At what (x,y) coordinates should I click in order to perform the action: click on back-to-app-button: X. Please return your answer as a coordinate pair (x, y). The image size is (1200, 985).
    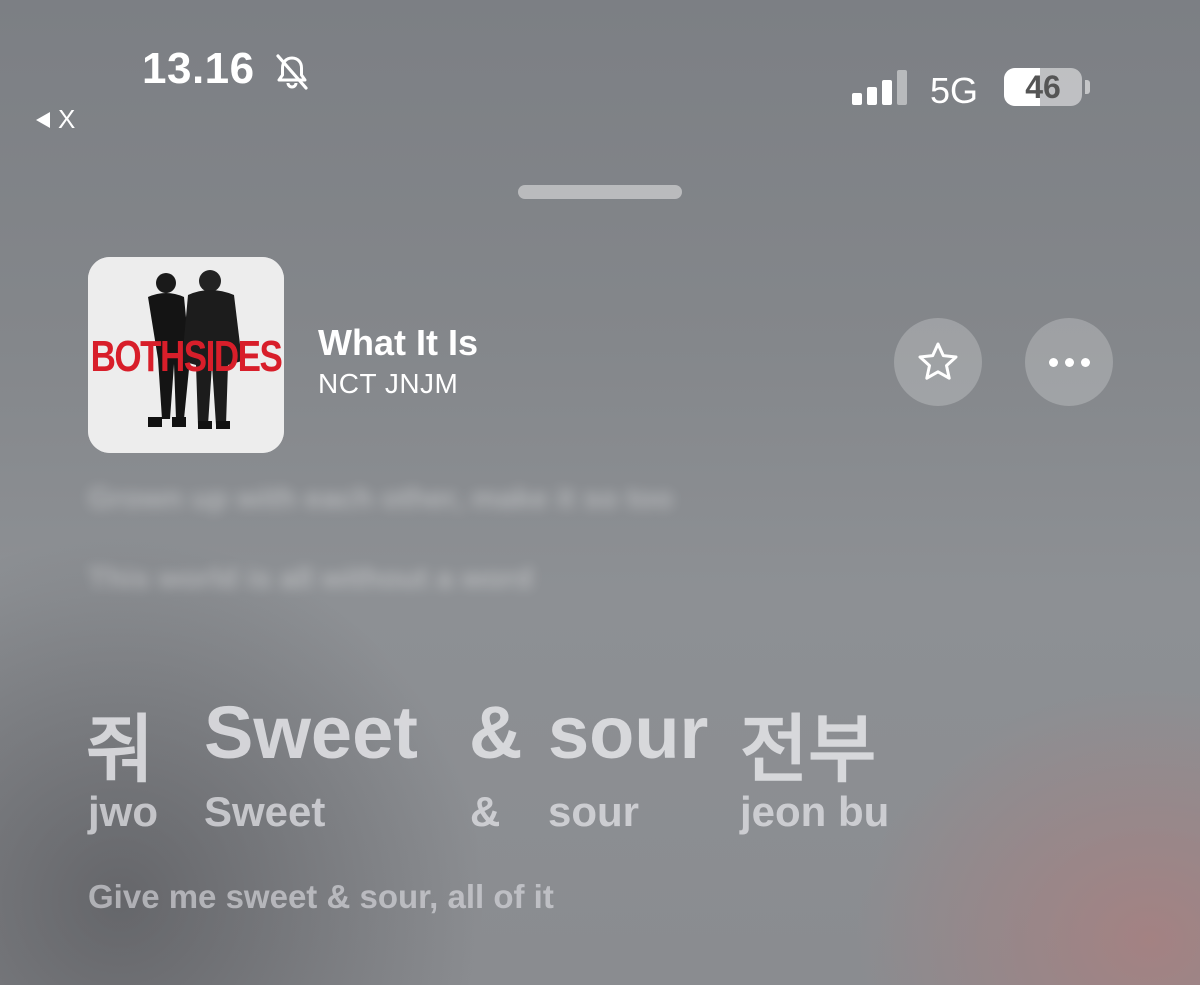
    Looking at the image, I should click on (55, 119).